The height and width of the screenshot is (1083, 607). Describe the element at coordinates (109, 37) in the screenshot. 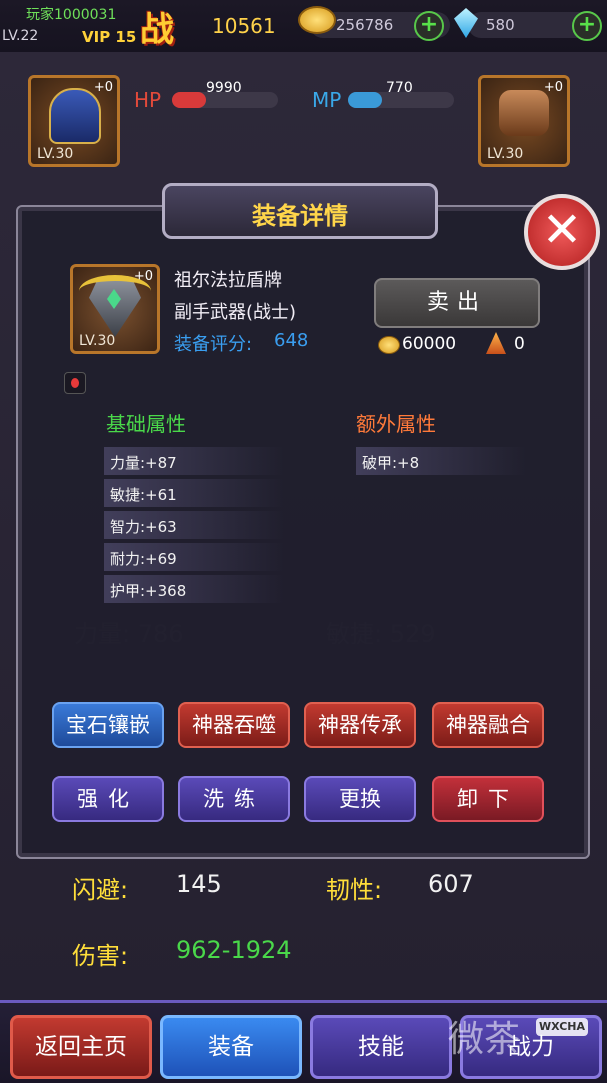

I see `vip-badge: VIP 15` at that location.